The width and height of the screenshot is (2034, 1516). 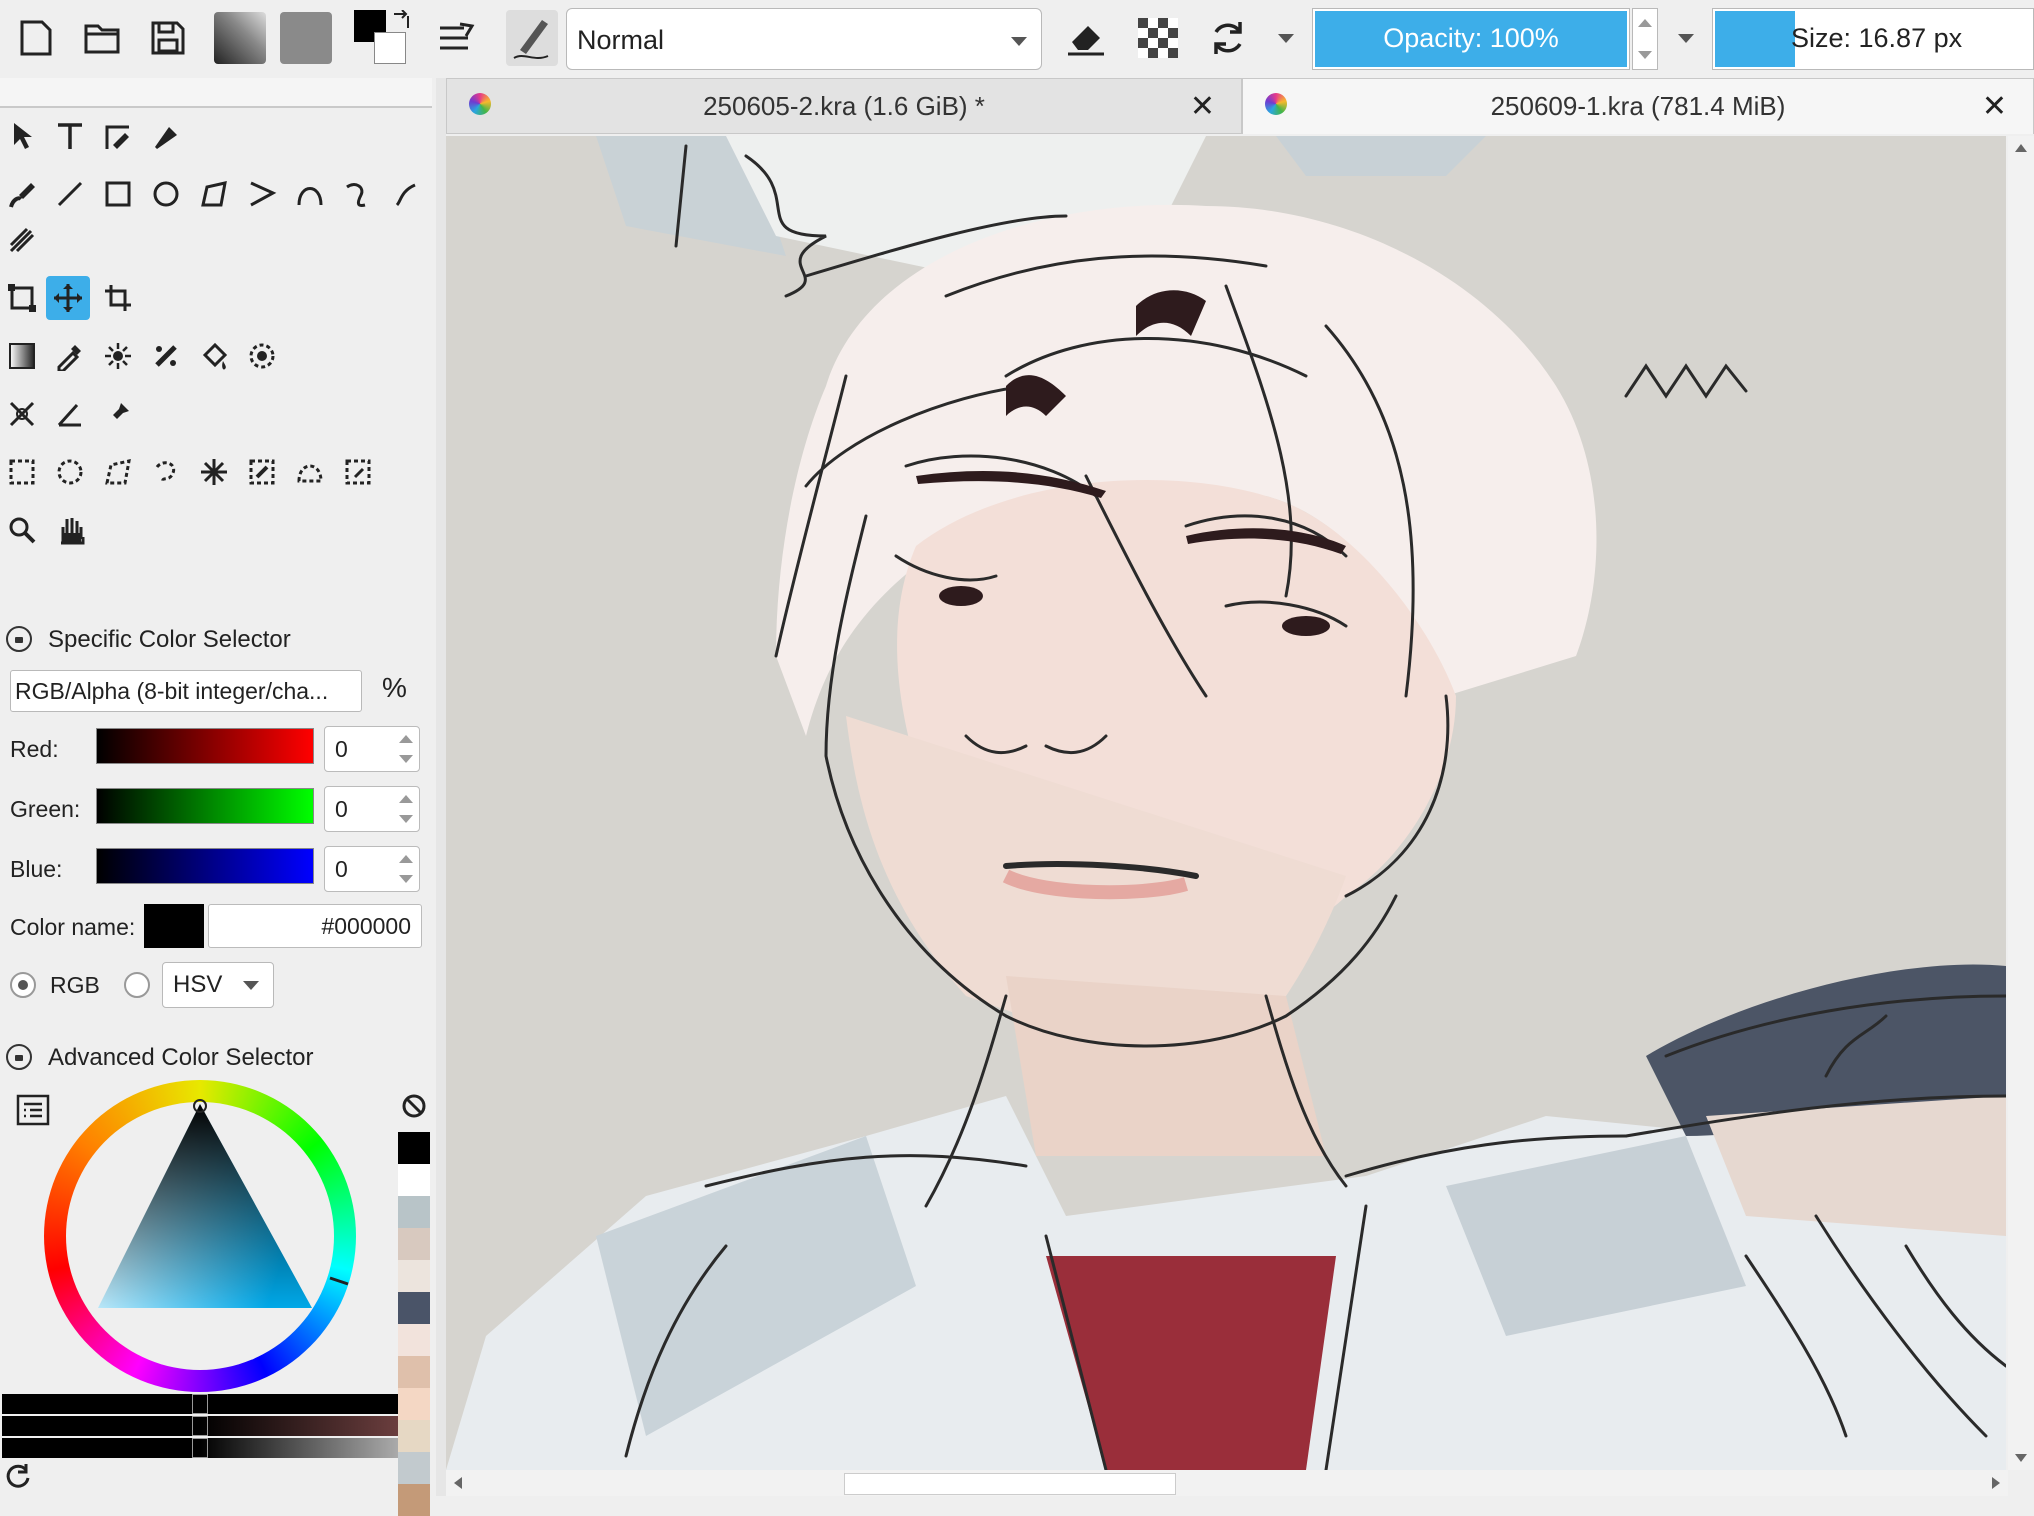 What do you see at coordinates (22, 194) in the screenshot?
I see `freehand-brush-icon` at bounding box center [22, 194].